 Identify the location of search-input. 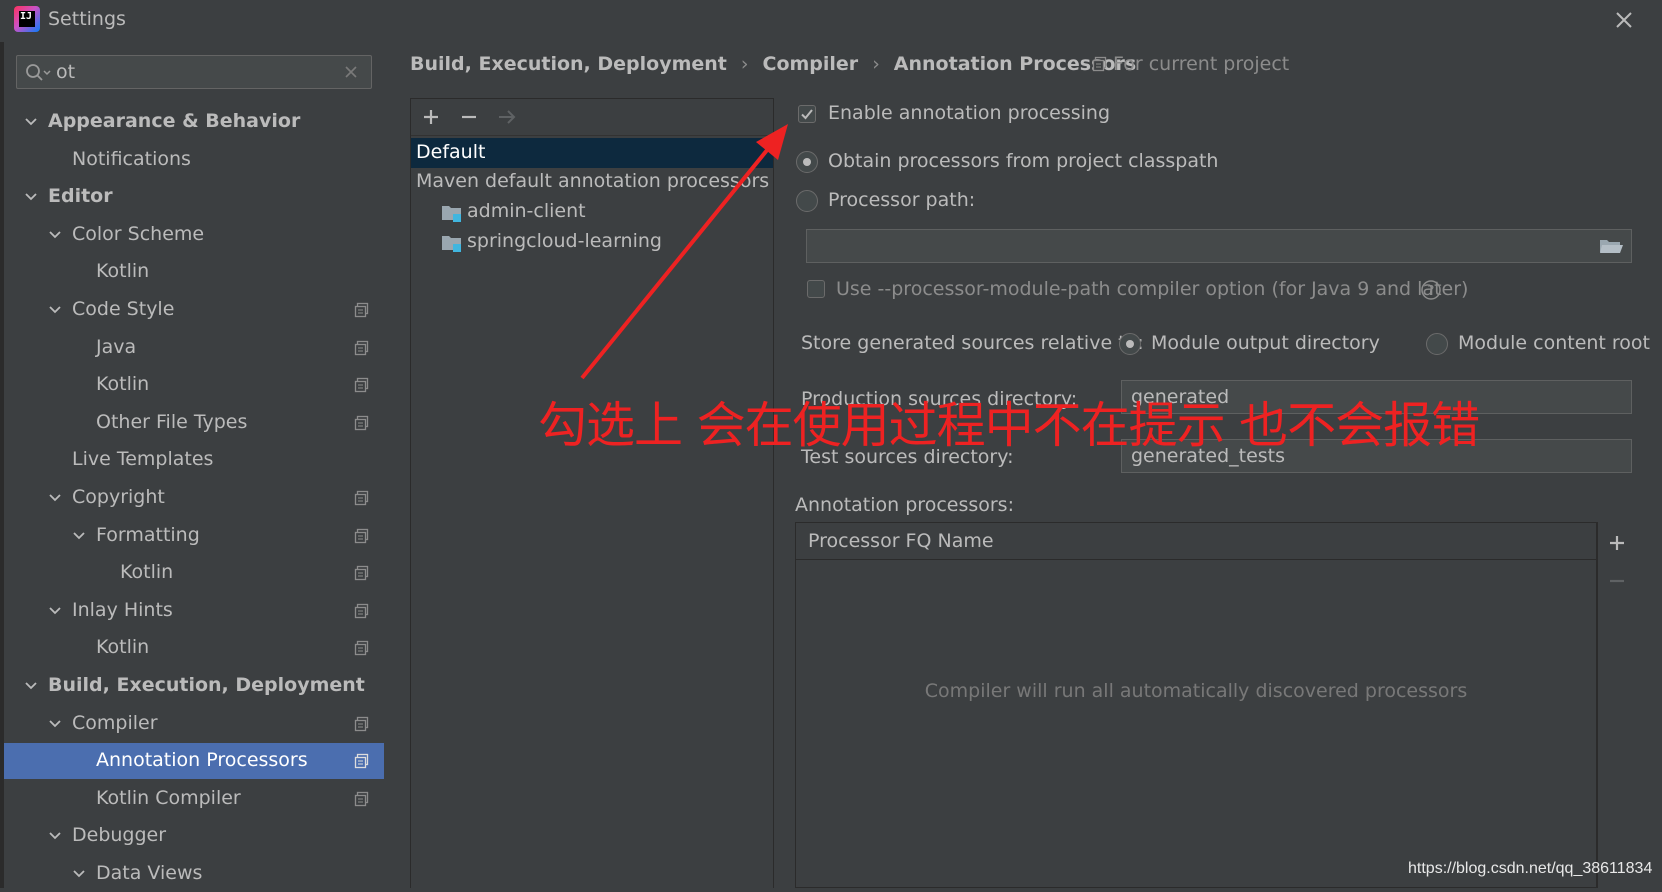
(196, 72).